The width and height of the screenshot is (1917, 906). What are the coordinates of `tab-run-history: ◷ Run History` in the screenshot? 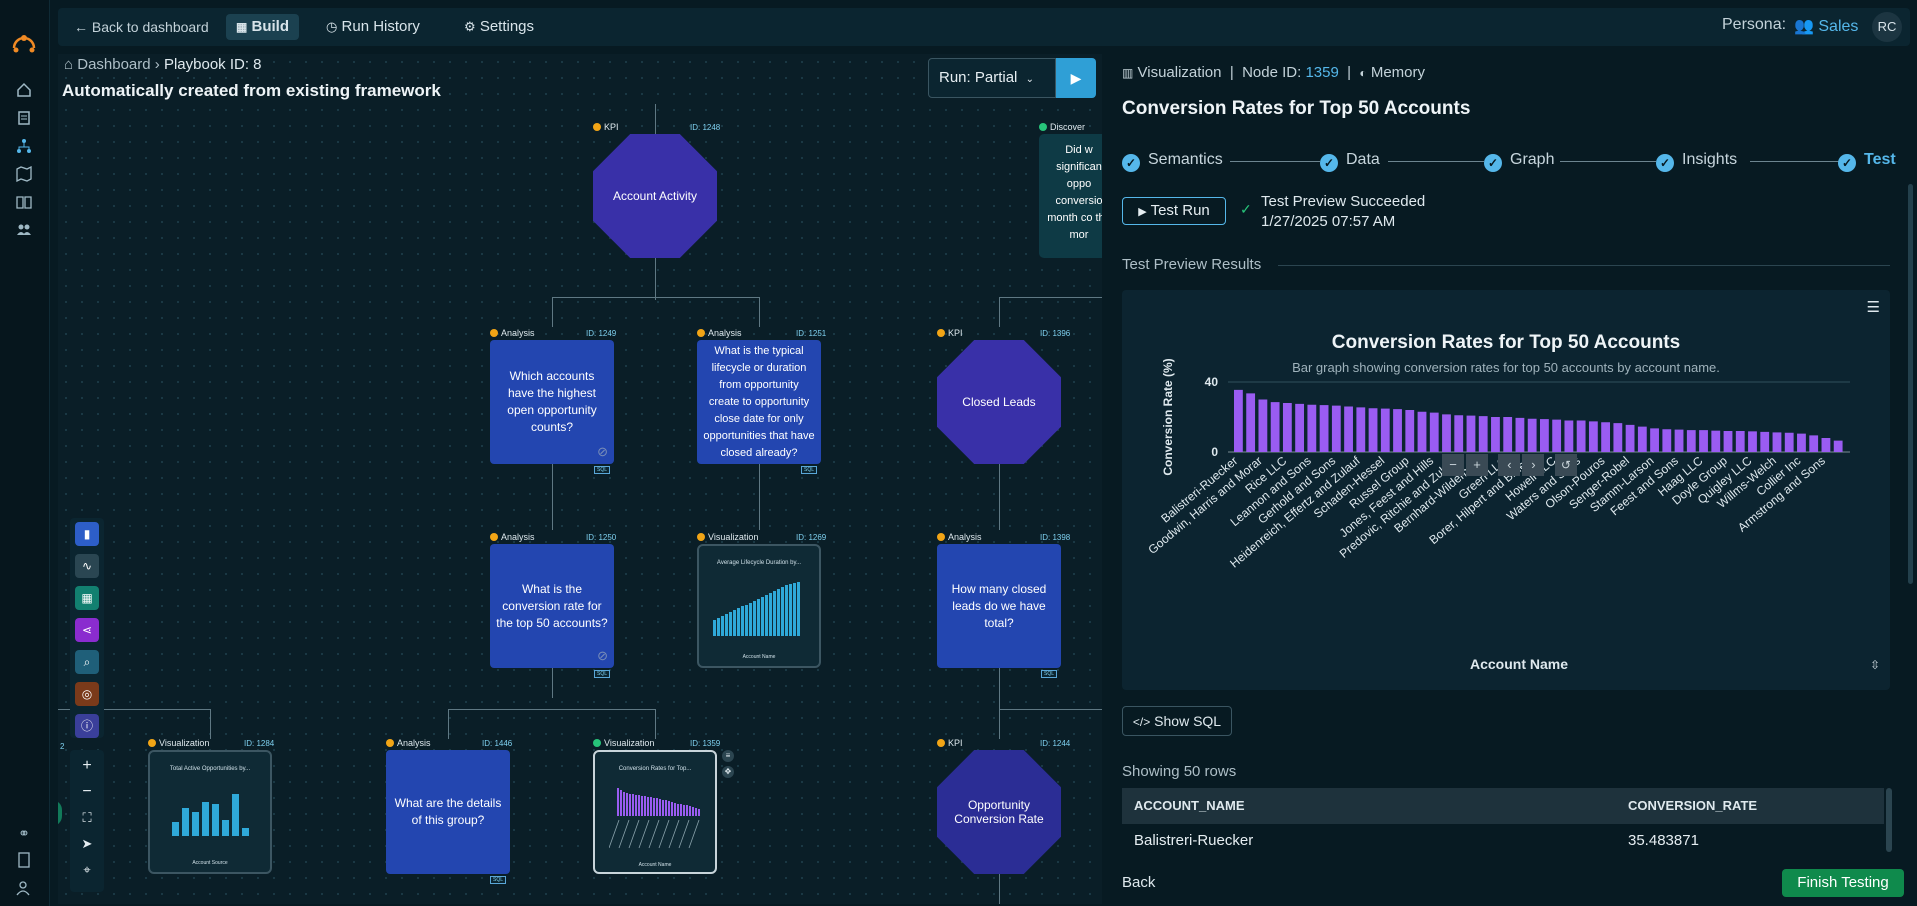 It's located at (373, 27).